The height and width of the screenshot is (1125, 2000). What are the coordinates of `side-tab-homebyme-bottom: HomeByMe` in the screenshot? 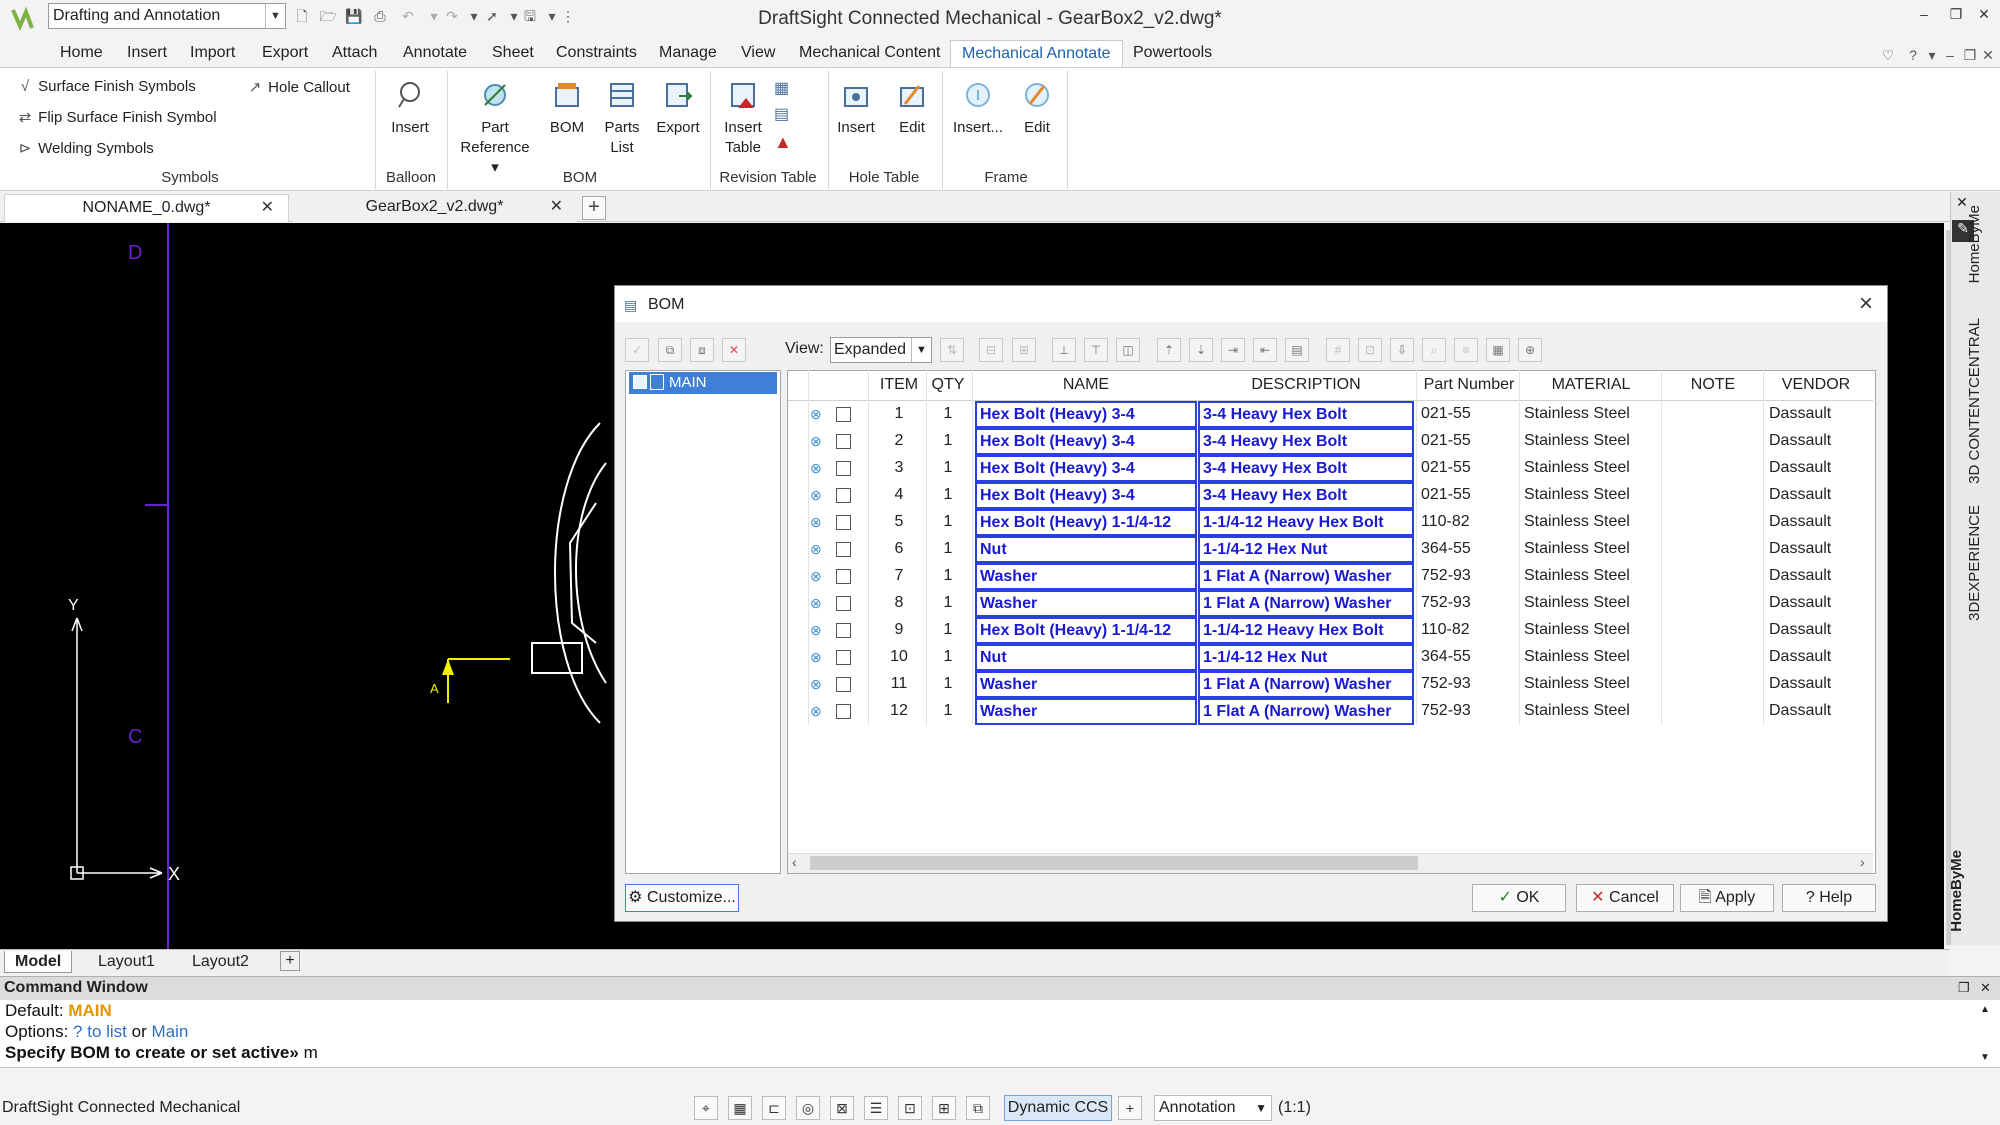 It's located at (1956, 891).